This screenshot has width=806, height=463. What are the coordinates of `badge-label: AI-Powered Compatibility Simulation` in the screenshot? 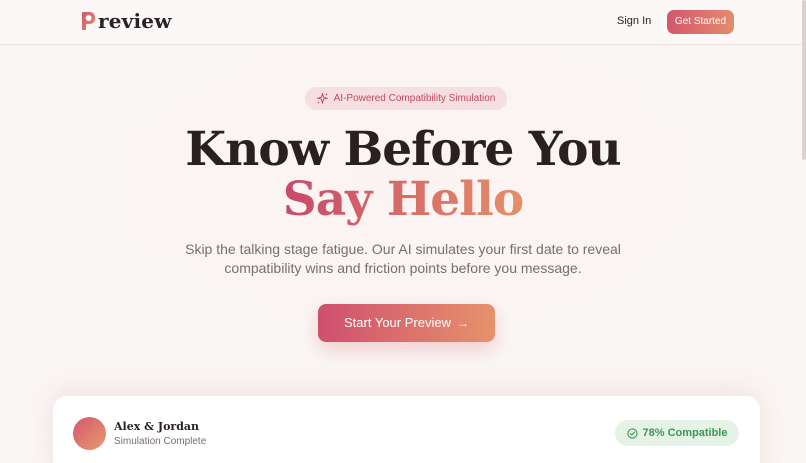 It's located at (414, 98).